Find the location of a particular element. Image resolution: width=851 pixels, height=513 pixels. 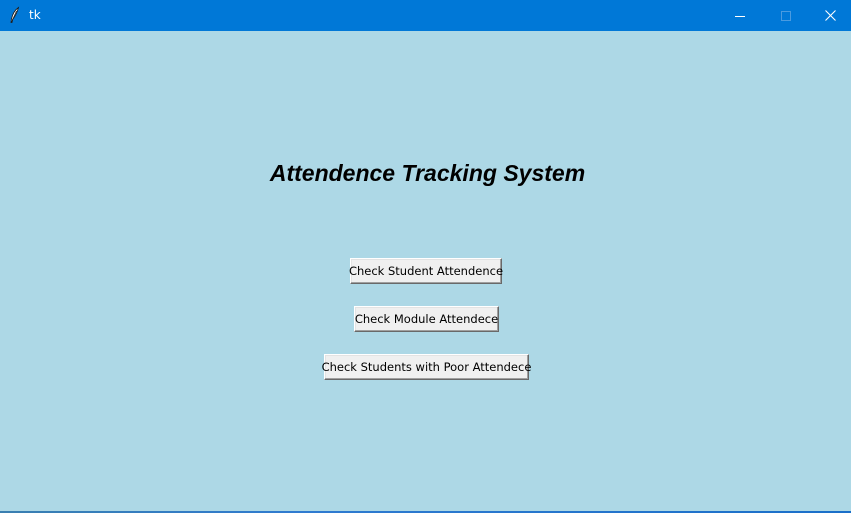

tk-feather-icon is located at coordinates (15, 15).